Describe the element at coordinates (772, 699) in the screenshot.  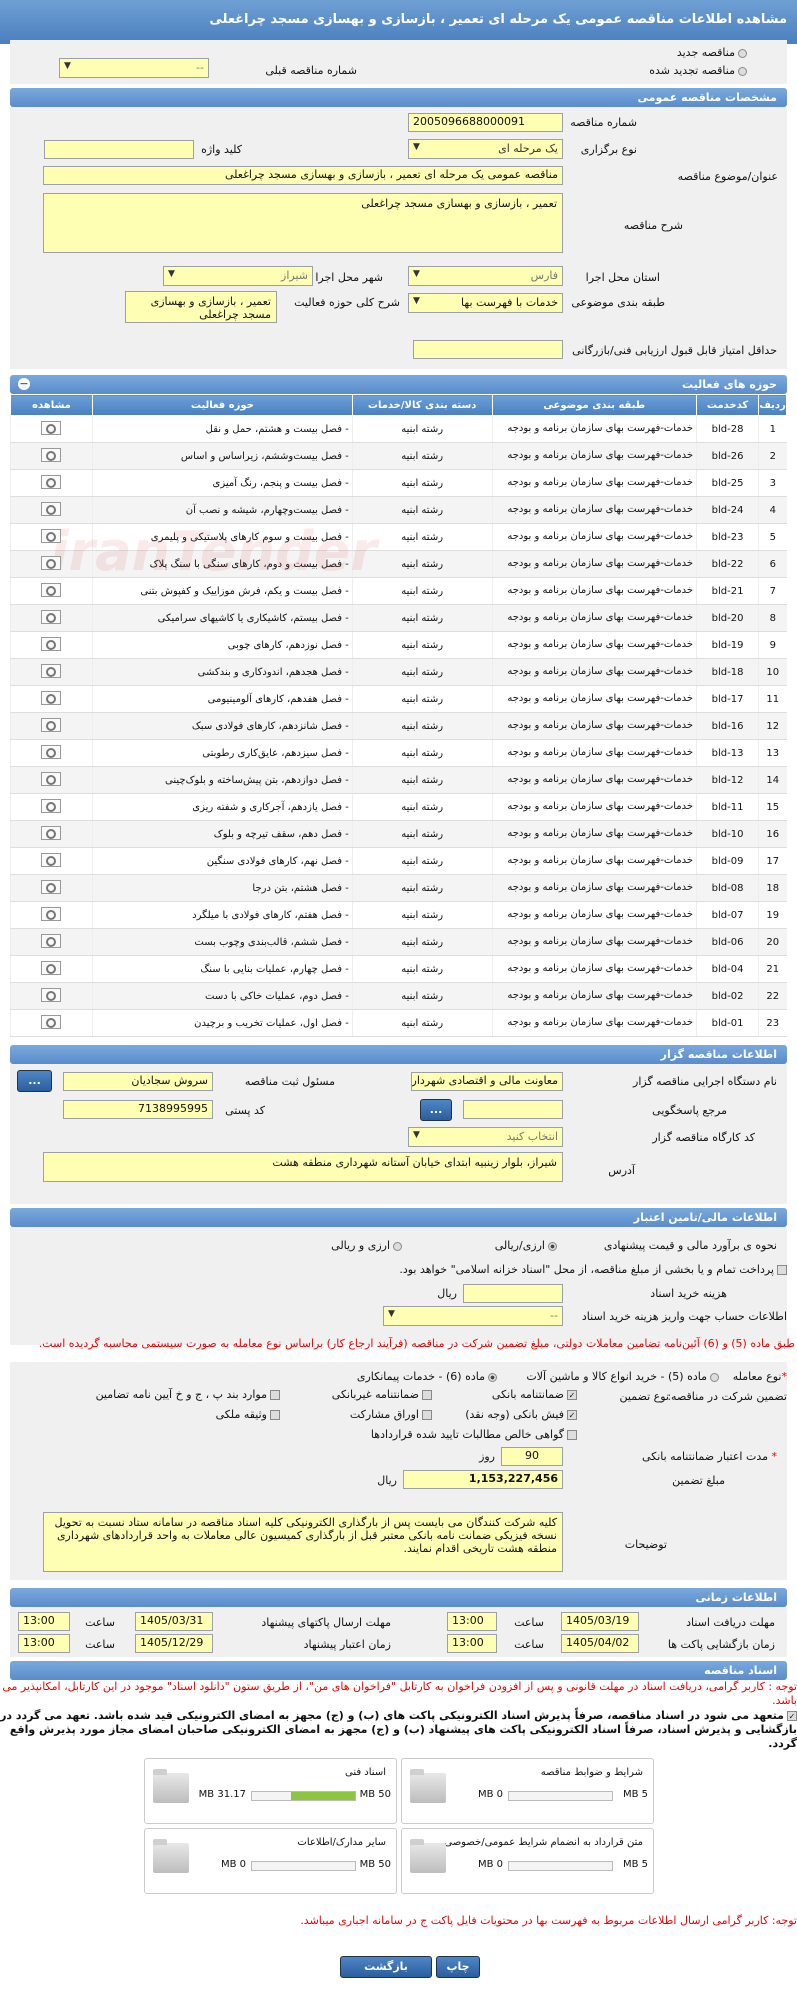
I see `row-number: 11` at that location.